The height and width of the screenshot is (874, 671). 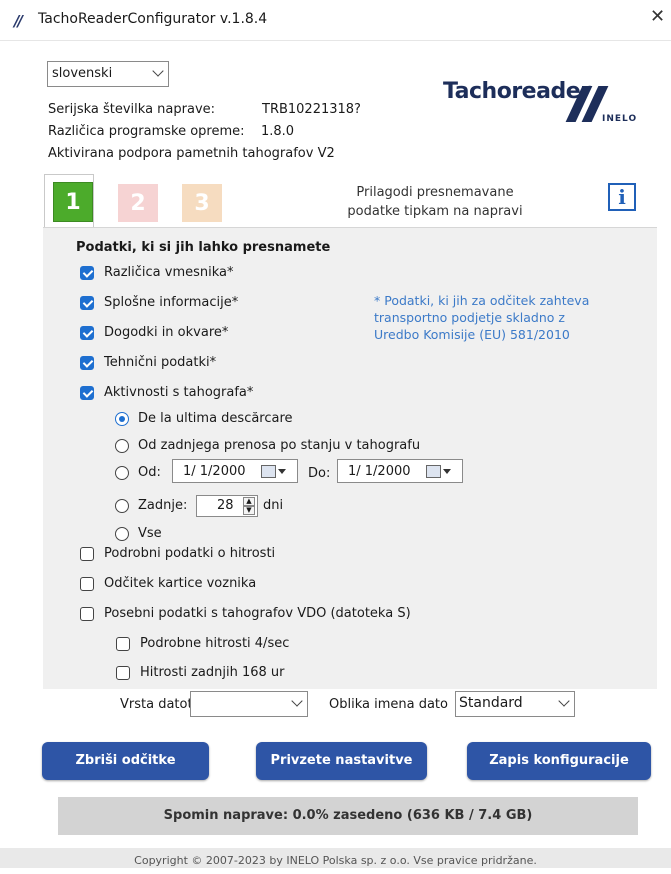 I want to click on file-type-select, so click(x=249, y=704).